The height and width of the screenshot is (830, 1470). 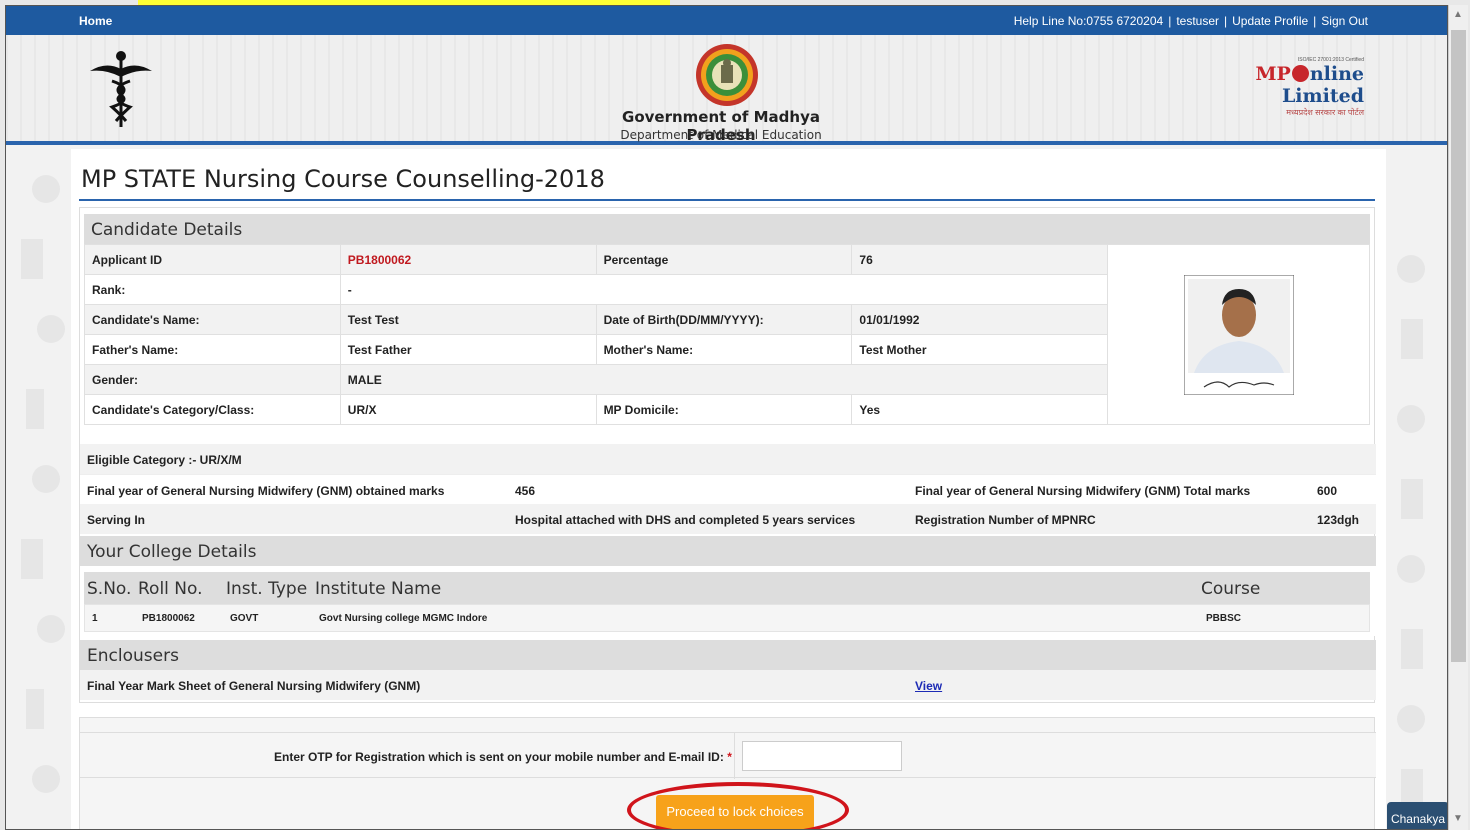 I want to click on title-divider, so click(x=727, y=200).